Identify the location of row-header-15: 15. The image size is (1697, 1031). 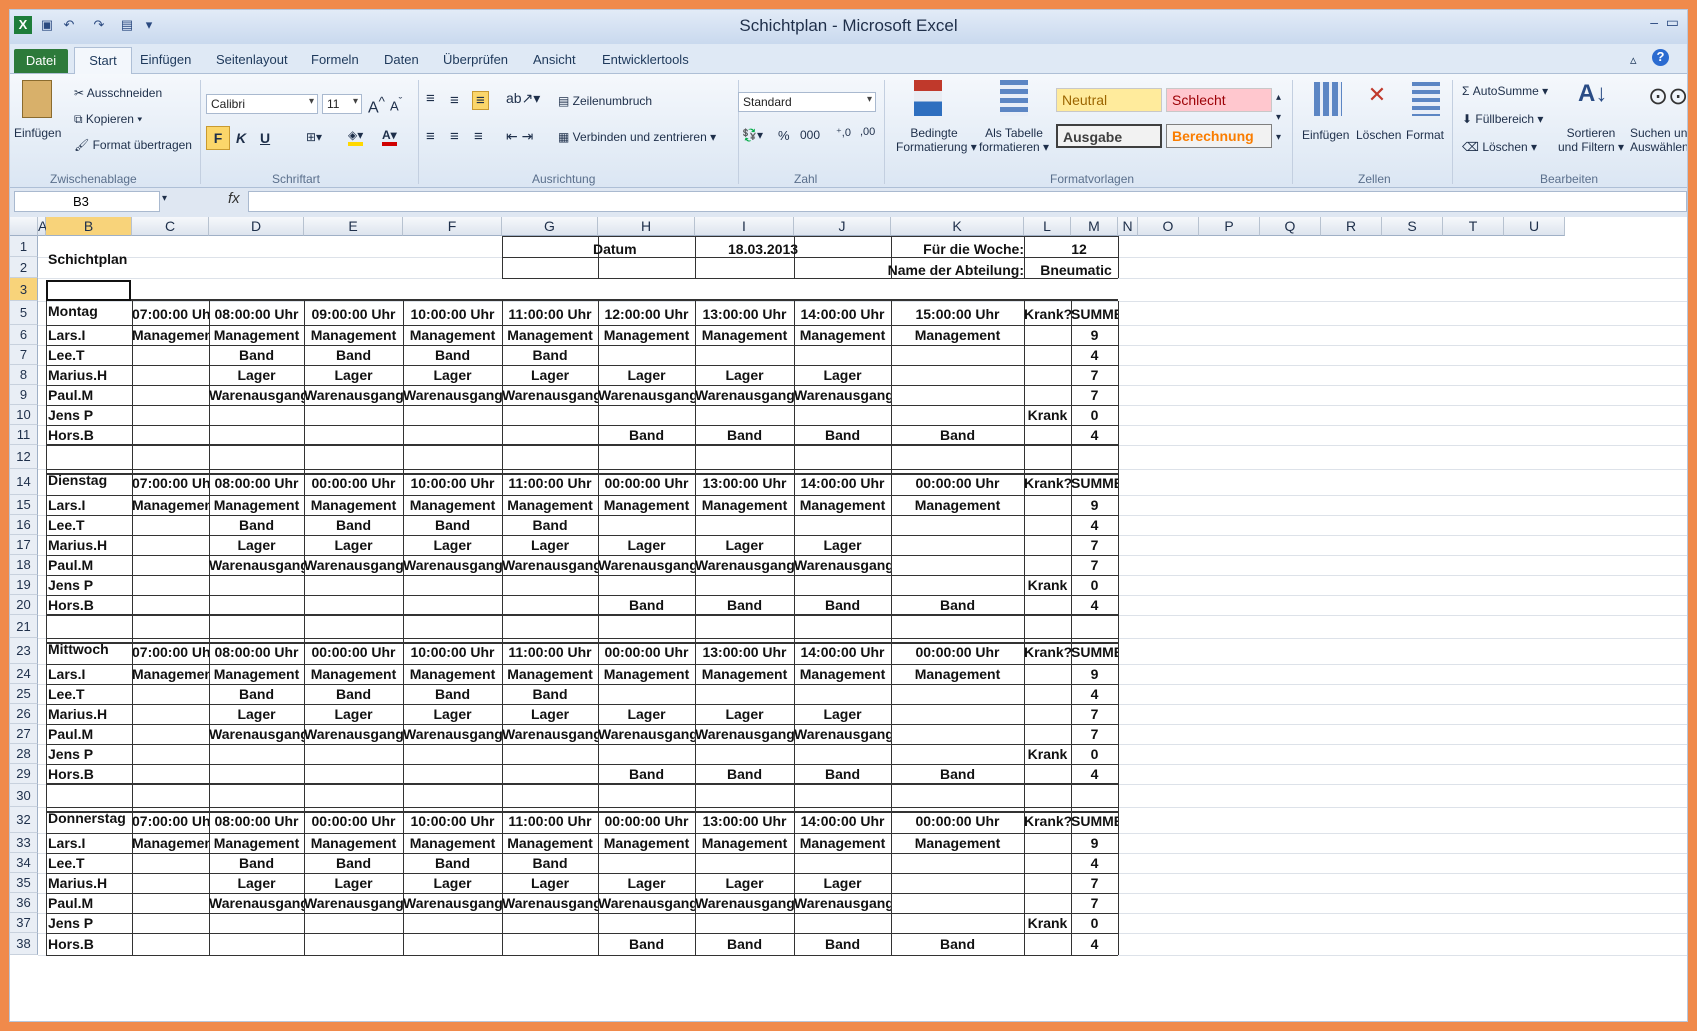
(24, 505).